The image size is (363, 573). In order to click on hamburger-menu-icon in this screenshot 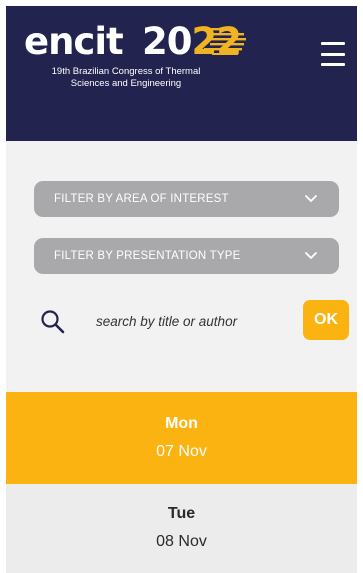, I will do `click(333, 54)`.